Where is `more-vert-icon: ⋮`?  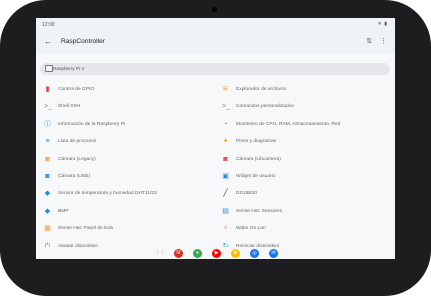
more-vert-icon: ⋮ is located at coordinates (383, 41).